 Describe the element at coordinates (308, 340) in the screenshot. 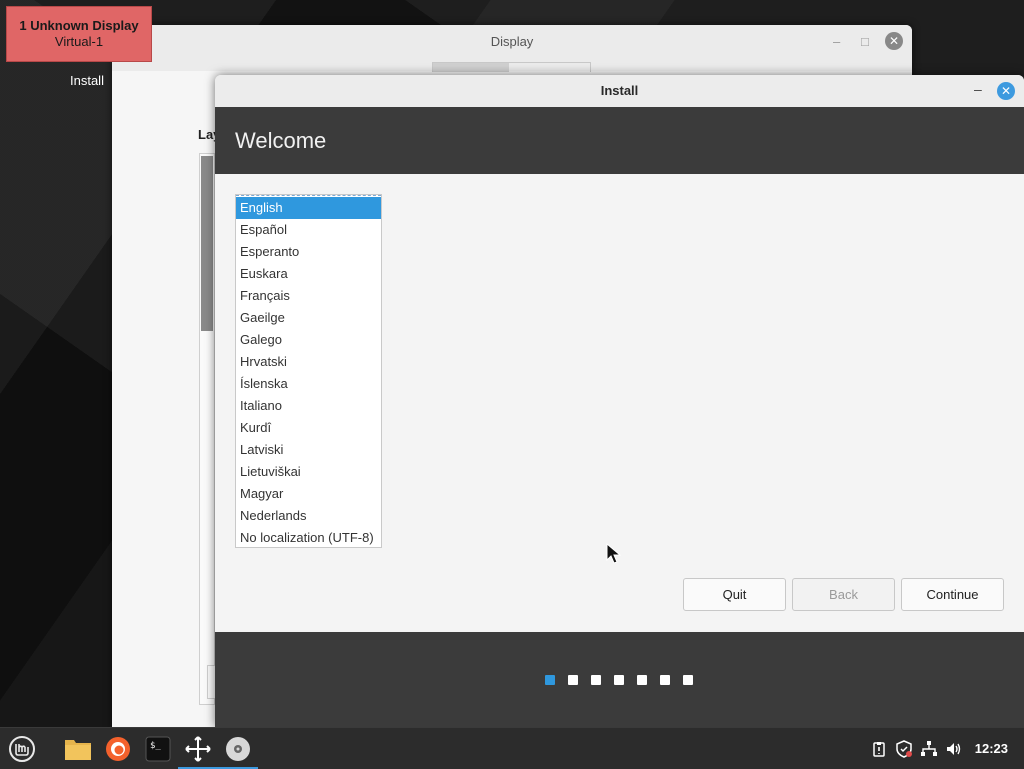

I see `language-item: Galego` at that location.